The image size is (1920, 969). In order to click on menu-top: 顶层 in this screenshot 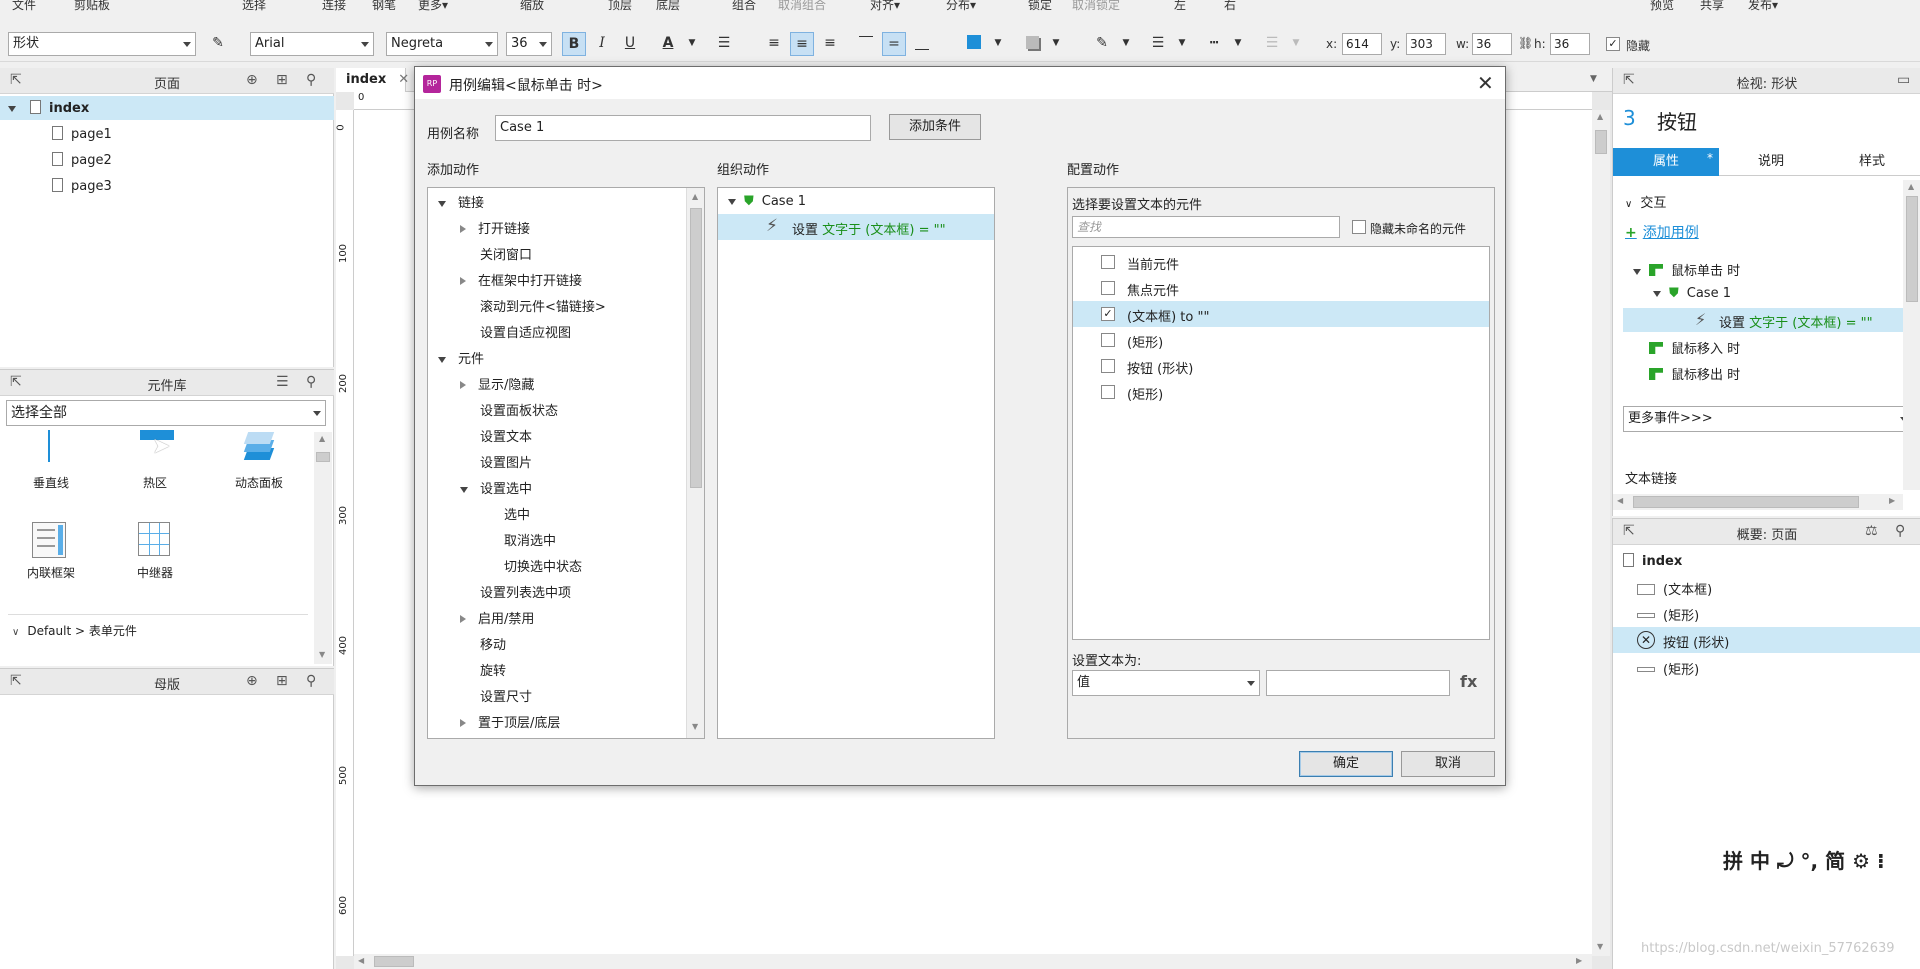, I will do `click(620, 6)`.